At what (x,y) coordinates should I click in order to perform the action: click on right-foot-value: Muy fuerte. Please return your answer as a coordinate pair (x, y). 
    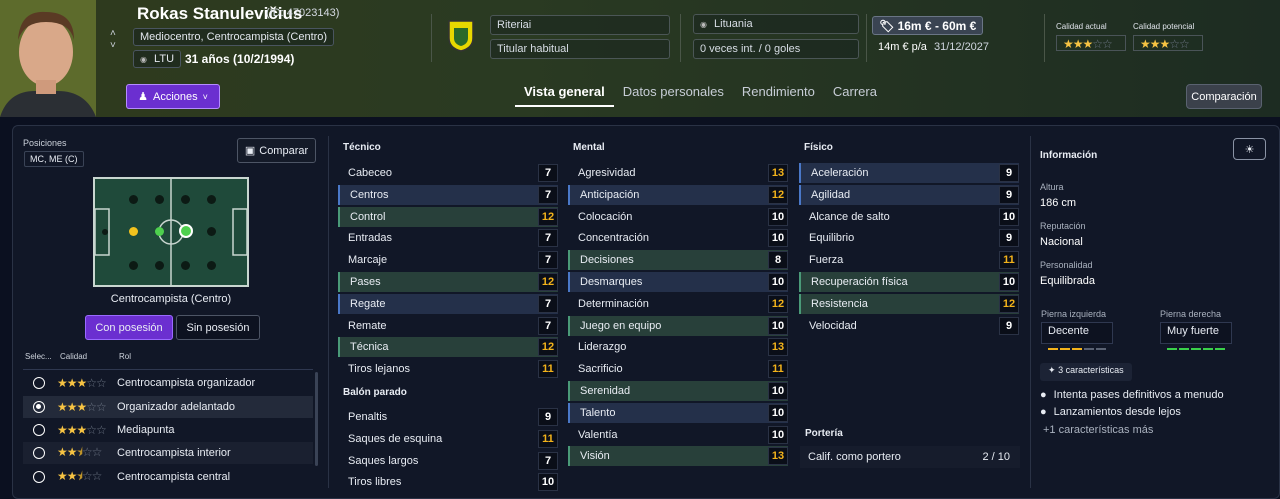
    Looking at the image, I should click on (1193, 331).